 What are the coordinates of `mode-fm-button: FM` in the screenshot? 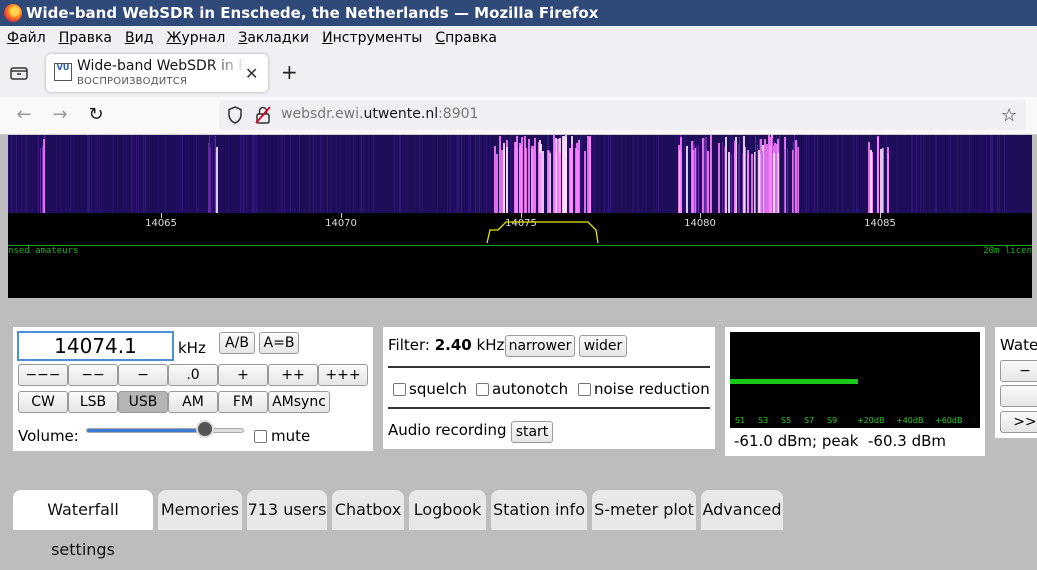 It's located at (243, 402).